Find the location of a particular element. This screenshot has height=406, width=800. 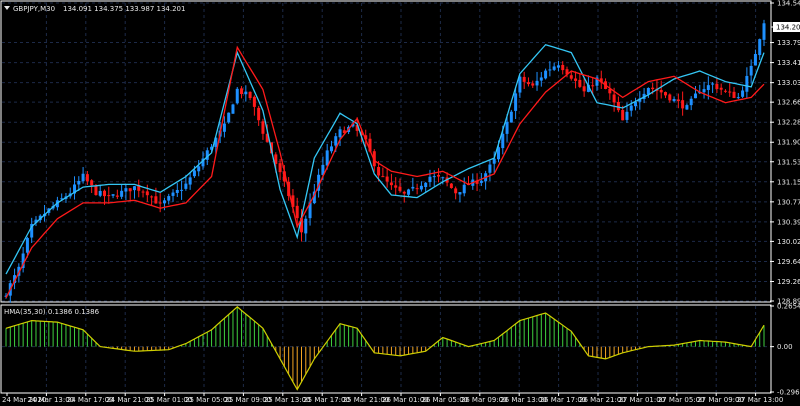

indicator-label: HMA(35,30) 0.1386 0.1386 is located at coordinates (52, 312).